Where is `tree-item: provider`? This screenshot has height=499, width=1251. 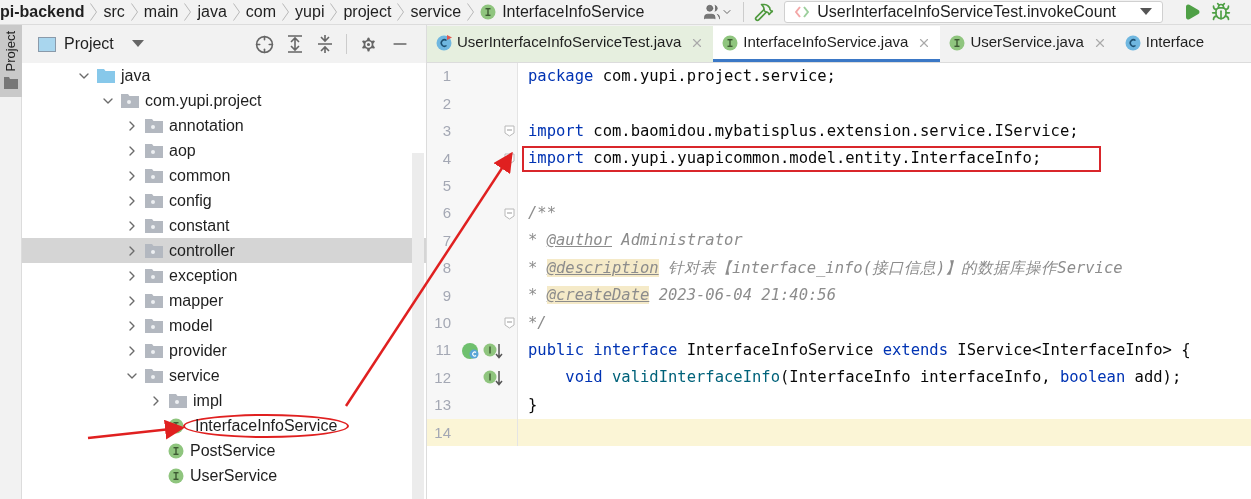 tree-item: provider is located at coordinates (224, 350).